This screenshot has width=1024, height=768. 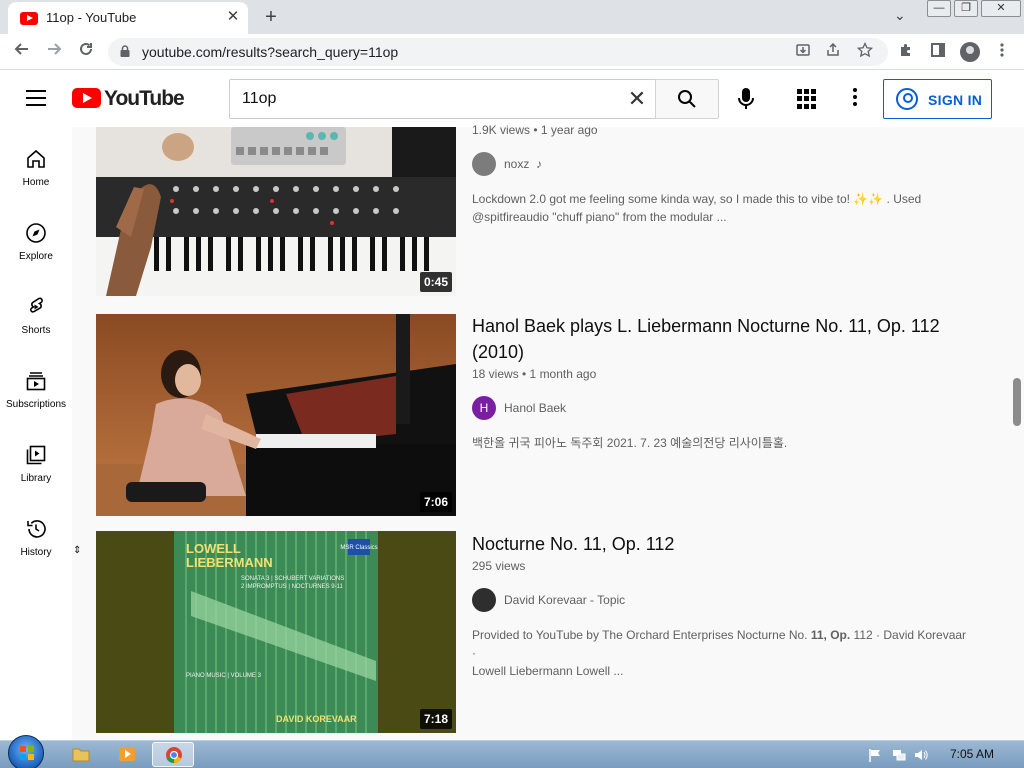 What do you see at coordinates (855, 98) in the screenshot?
I see `settings-kebab-icon` at bounding box center [855, 98].